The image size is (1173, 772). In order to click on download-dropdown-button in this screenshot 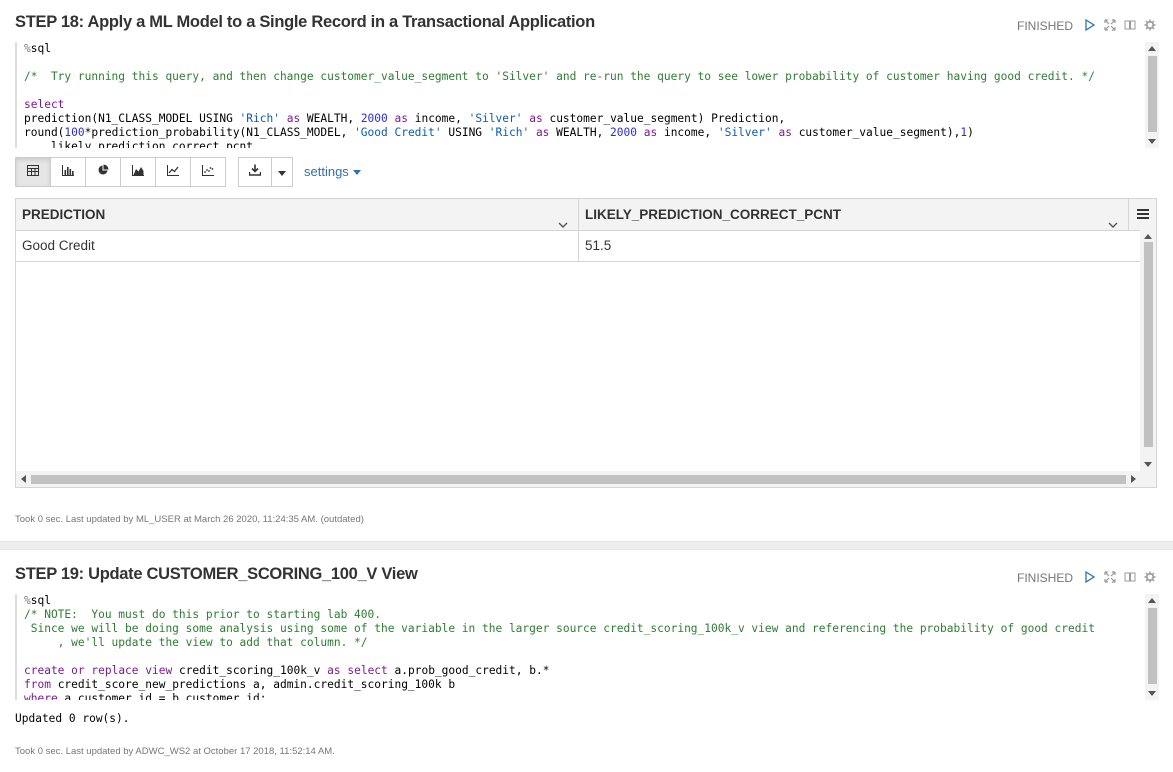, I will do `click(282, 172)`.